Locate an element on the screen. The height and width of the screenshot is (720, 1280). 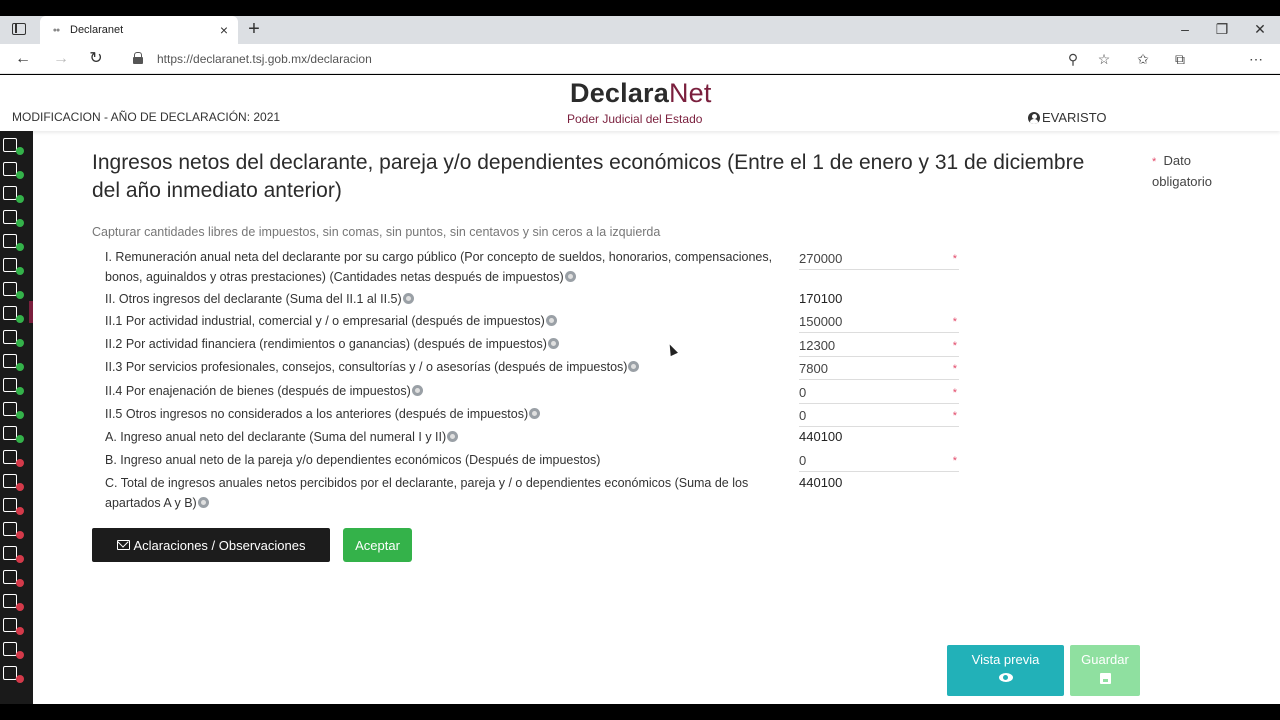
new-tab-icon: + is located at coordinates (254, 29).